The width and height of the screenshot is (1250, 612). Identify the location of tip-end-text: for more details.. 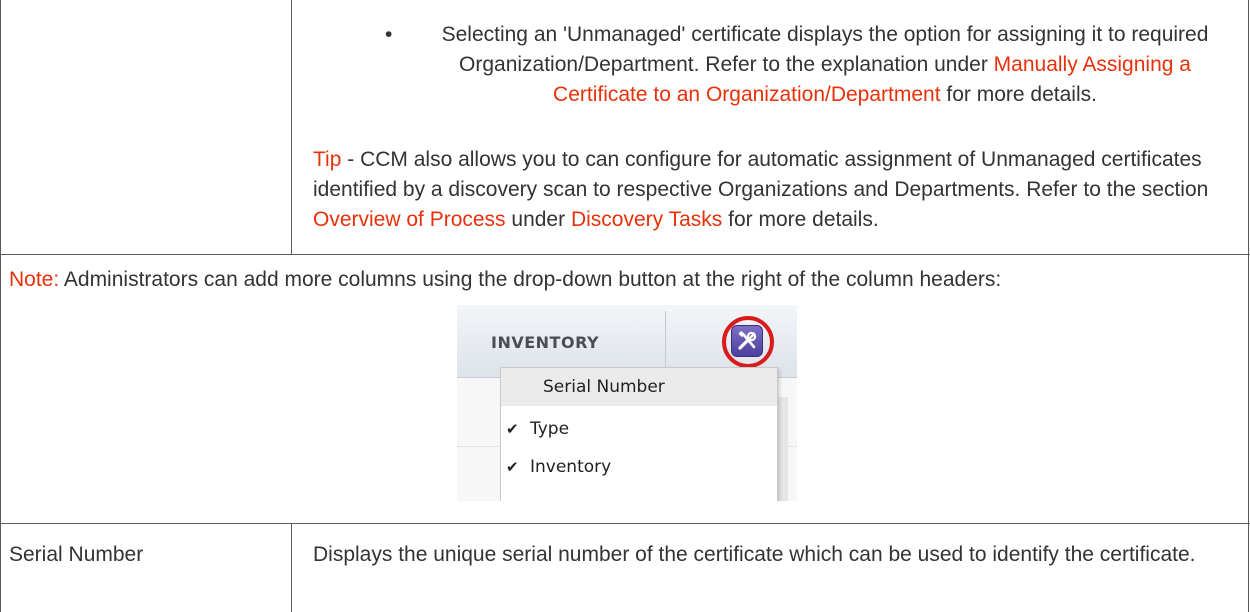
(800, 219).